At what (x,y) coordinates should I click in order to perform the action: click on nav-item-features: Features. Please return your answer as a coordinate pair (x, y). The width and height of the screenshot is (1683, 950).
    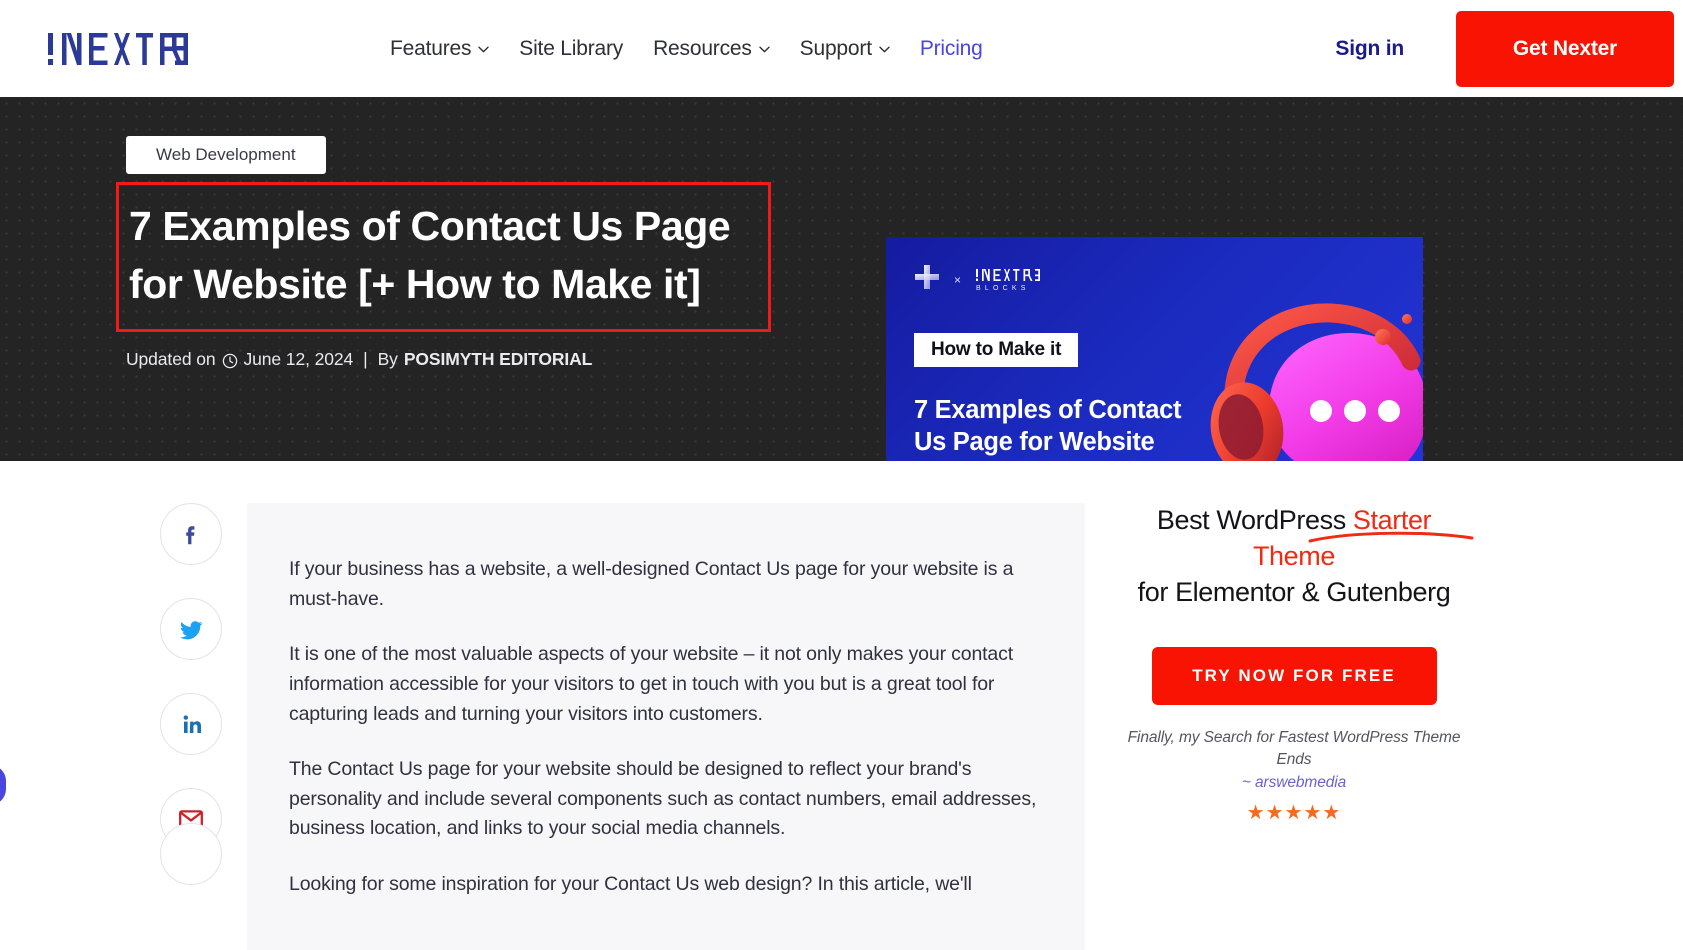
    Looking at the image, I should click on (439, 49).